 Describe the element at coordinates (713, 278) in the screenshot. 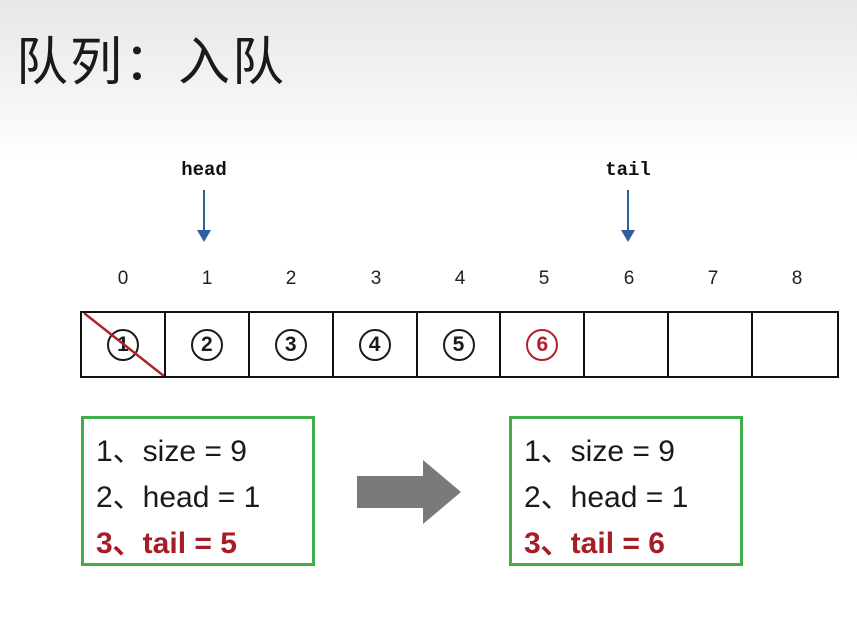

I see `array-index: 7` at that location.